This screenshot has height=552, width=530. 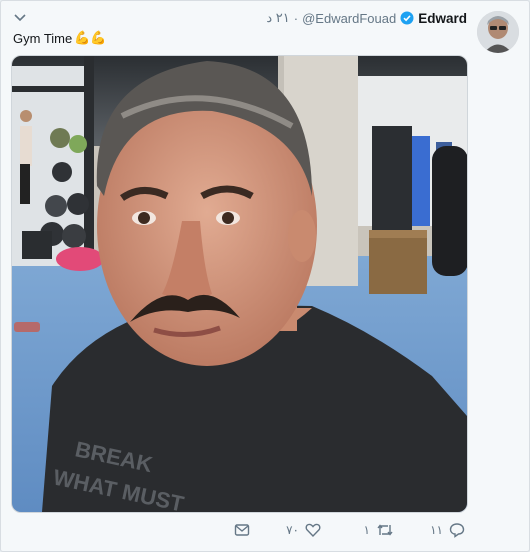 What do you see at coordinates (277, 18) in the screenshot?
I see `timestamp: ٢١ د` at bounding box center [277, 18].